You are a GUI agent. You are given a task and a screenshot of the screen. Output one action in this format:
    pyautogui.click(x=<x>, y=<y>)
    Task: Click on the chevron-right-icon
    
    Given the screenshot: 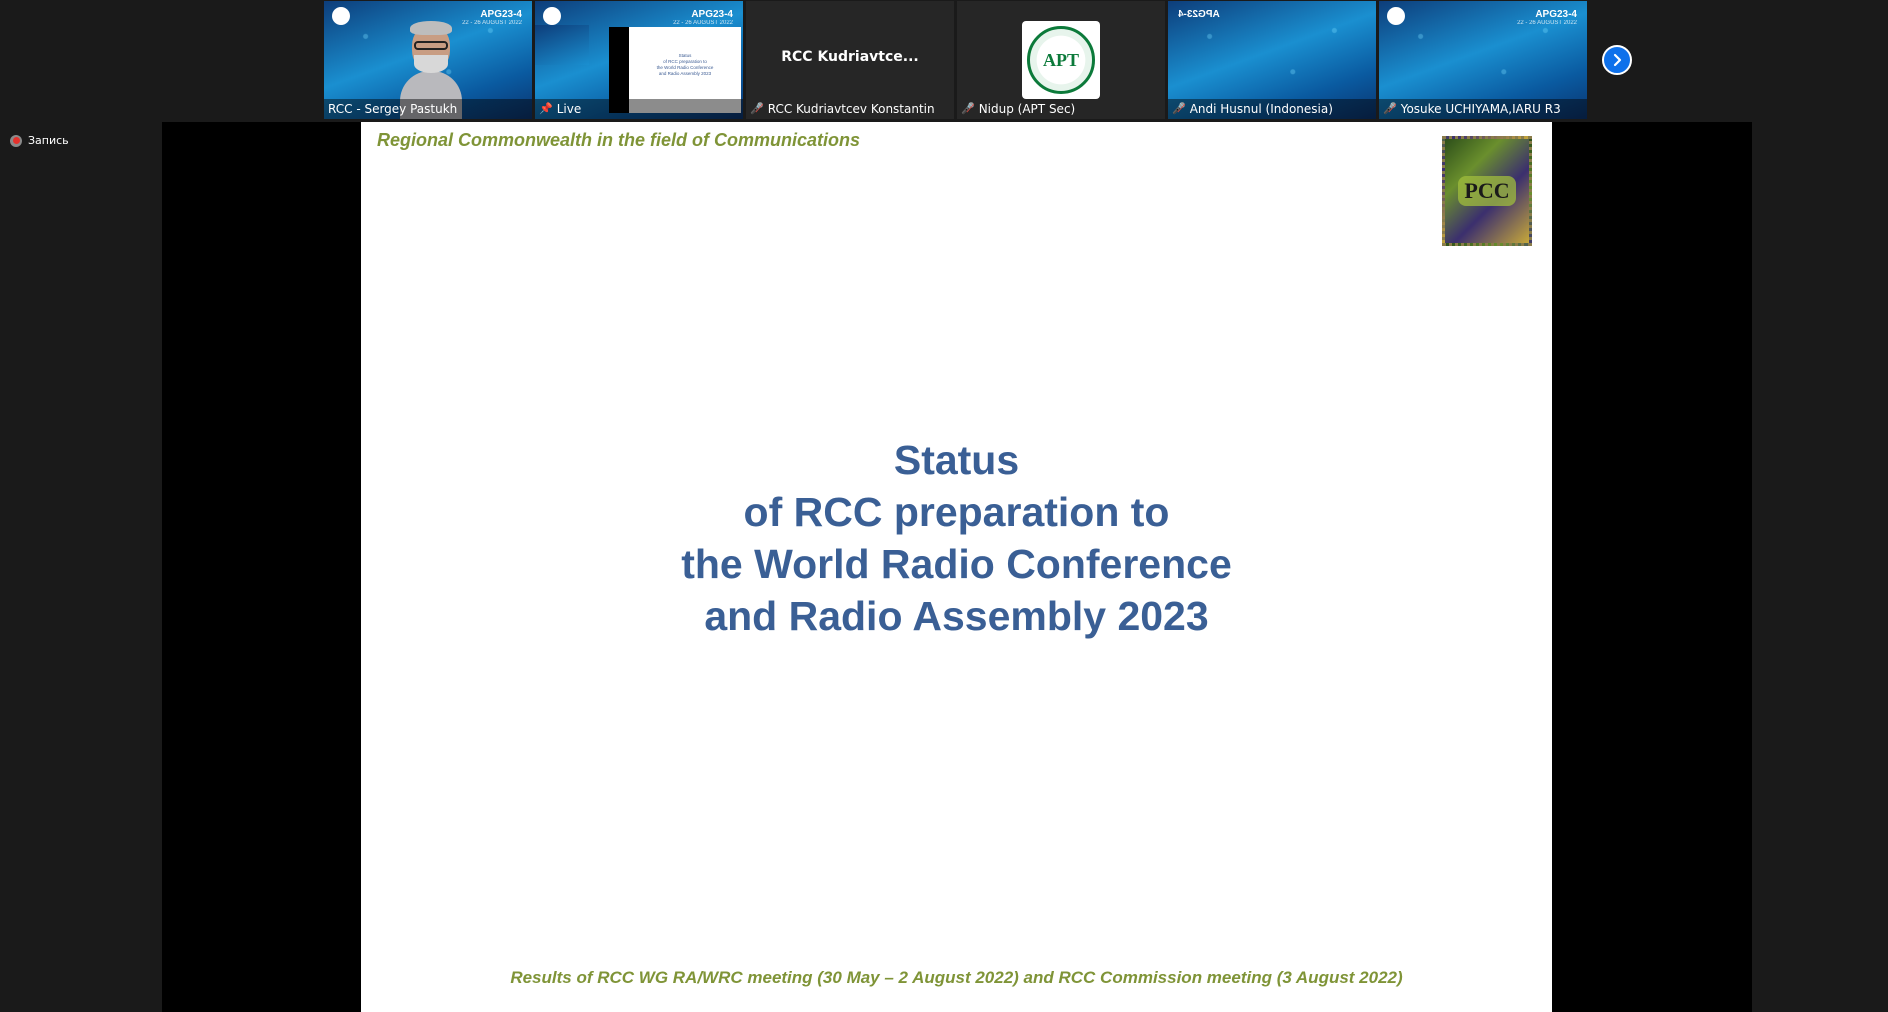 What is the action you would take?
    pyautogui.click(x=1617, y=60)
    